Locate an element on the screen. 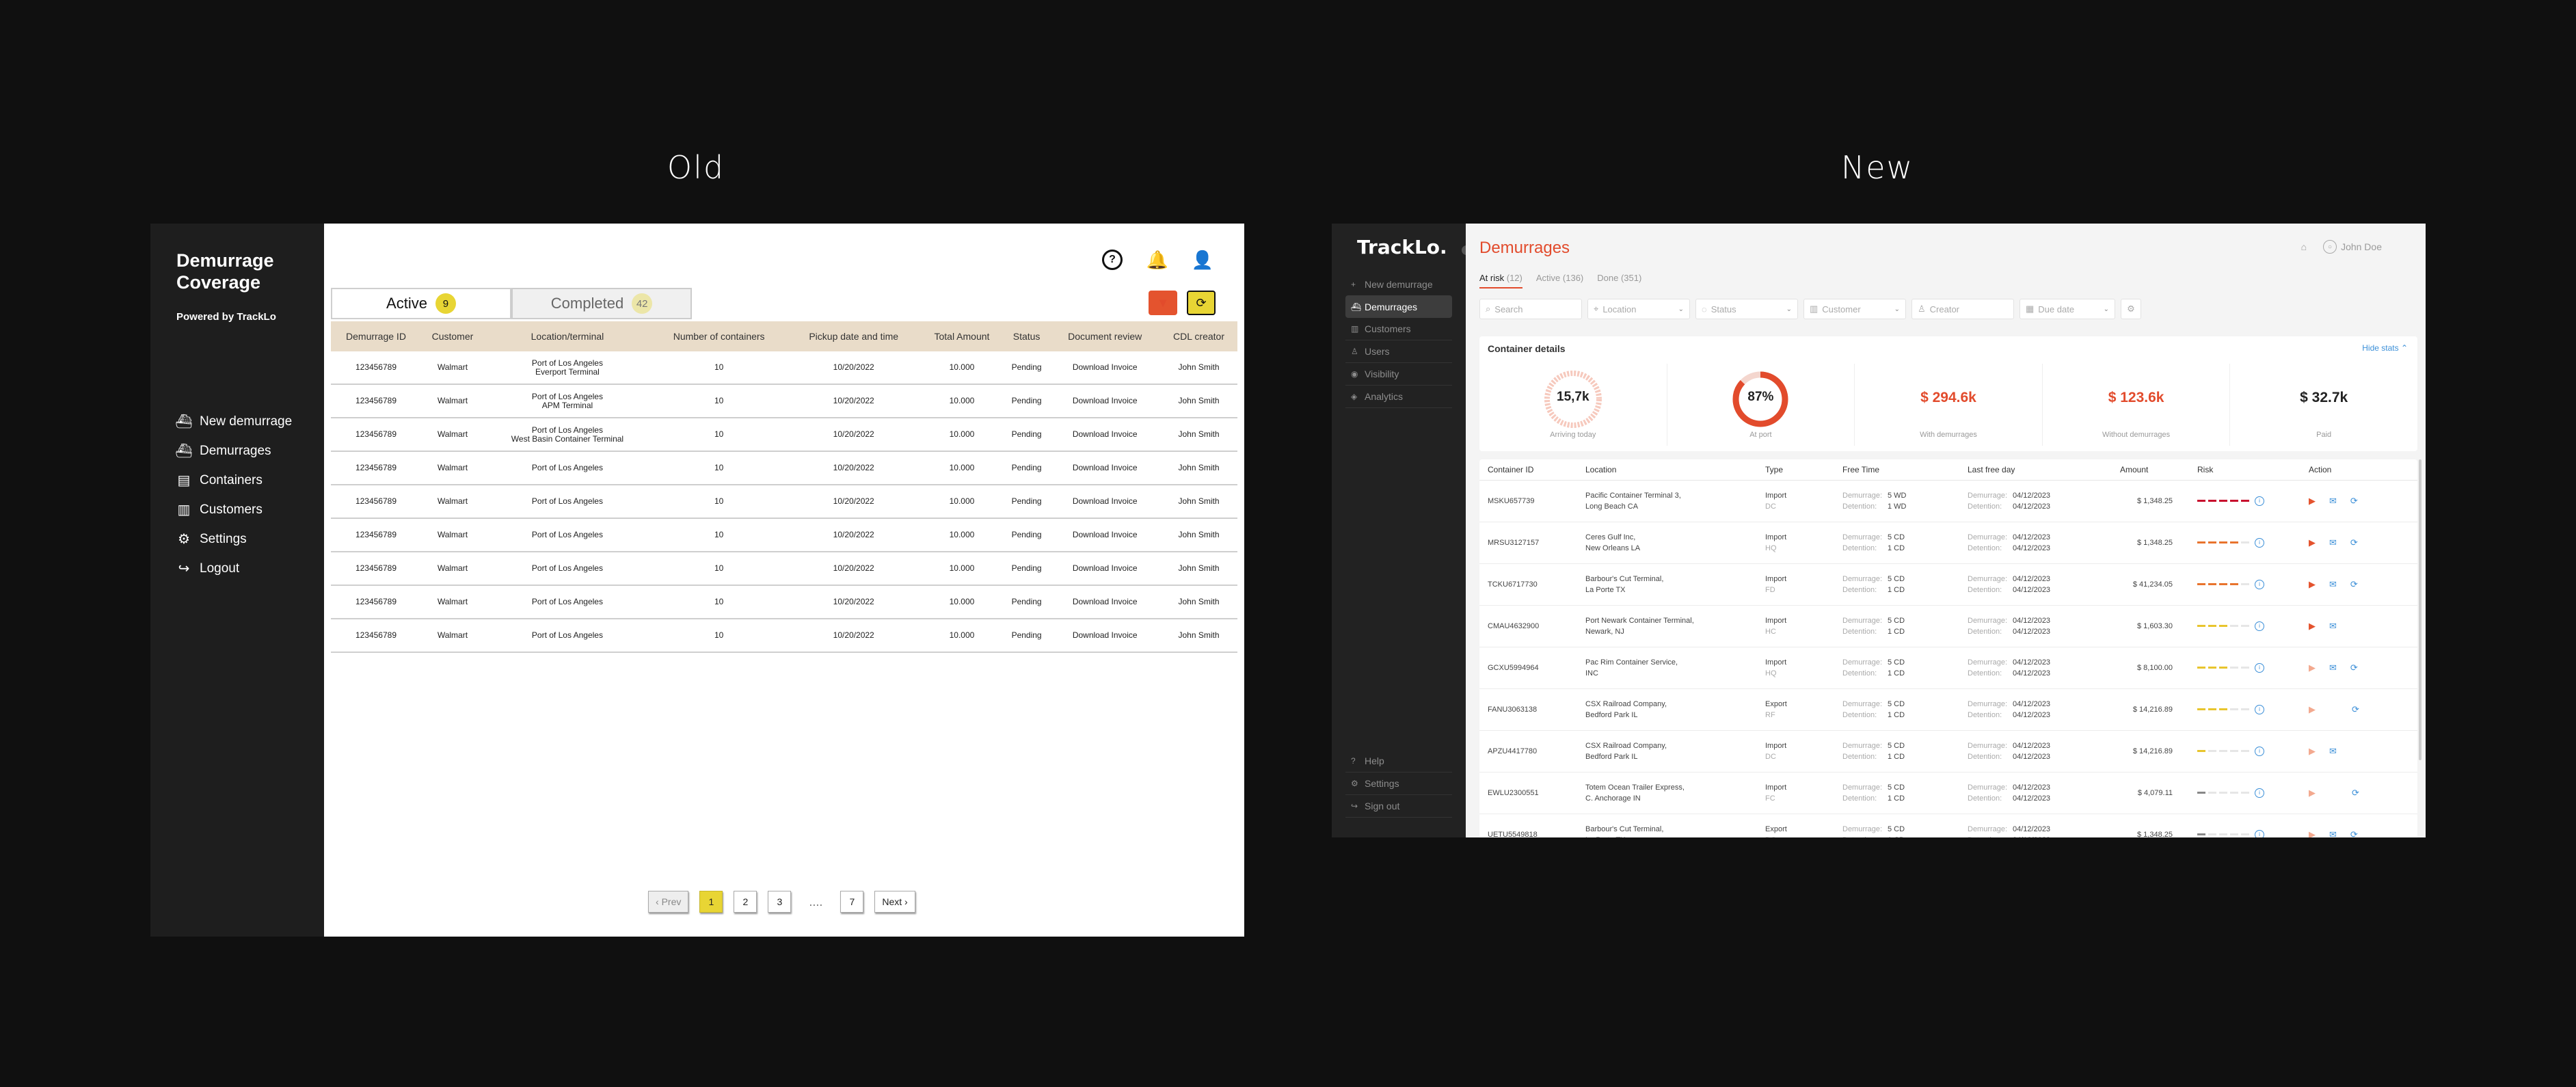 The image size is (2576, 1087). column-header: Status is located at coordinates (1026, 336).